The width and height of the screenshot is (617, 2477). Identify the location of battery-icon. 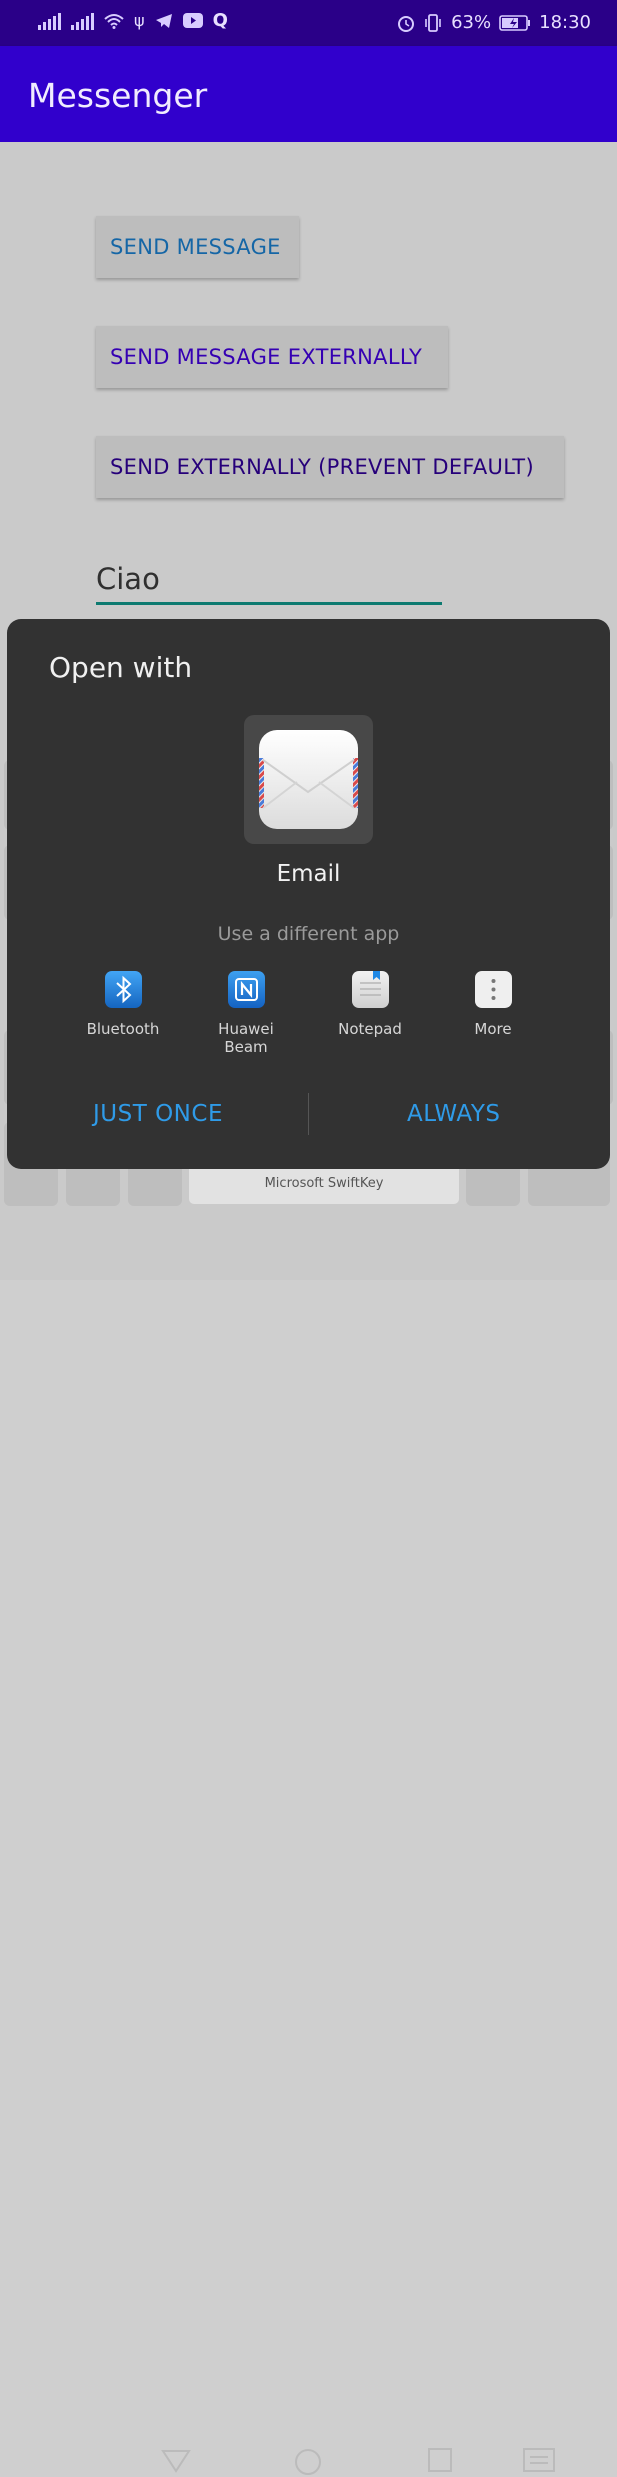
(515, 22).